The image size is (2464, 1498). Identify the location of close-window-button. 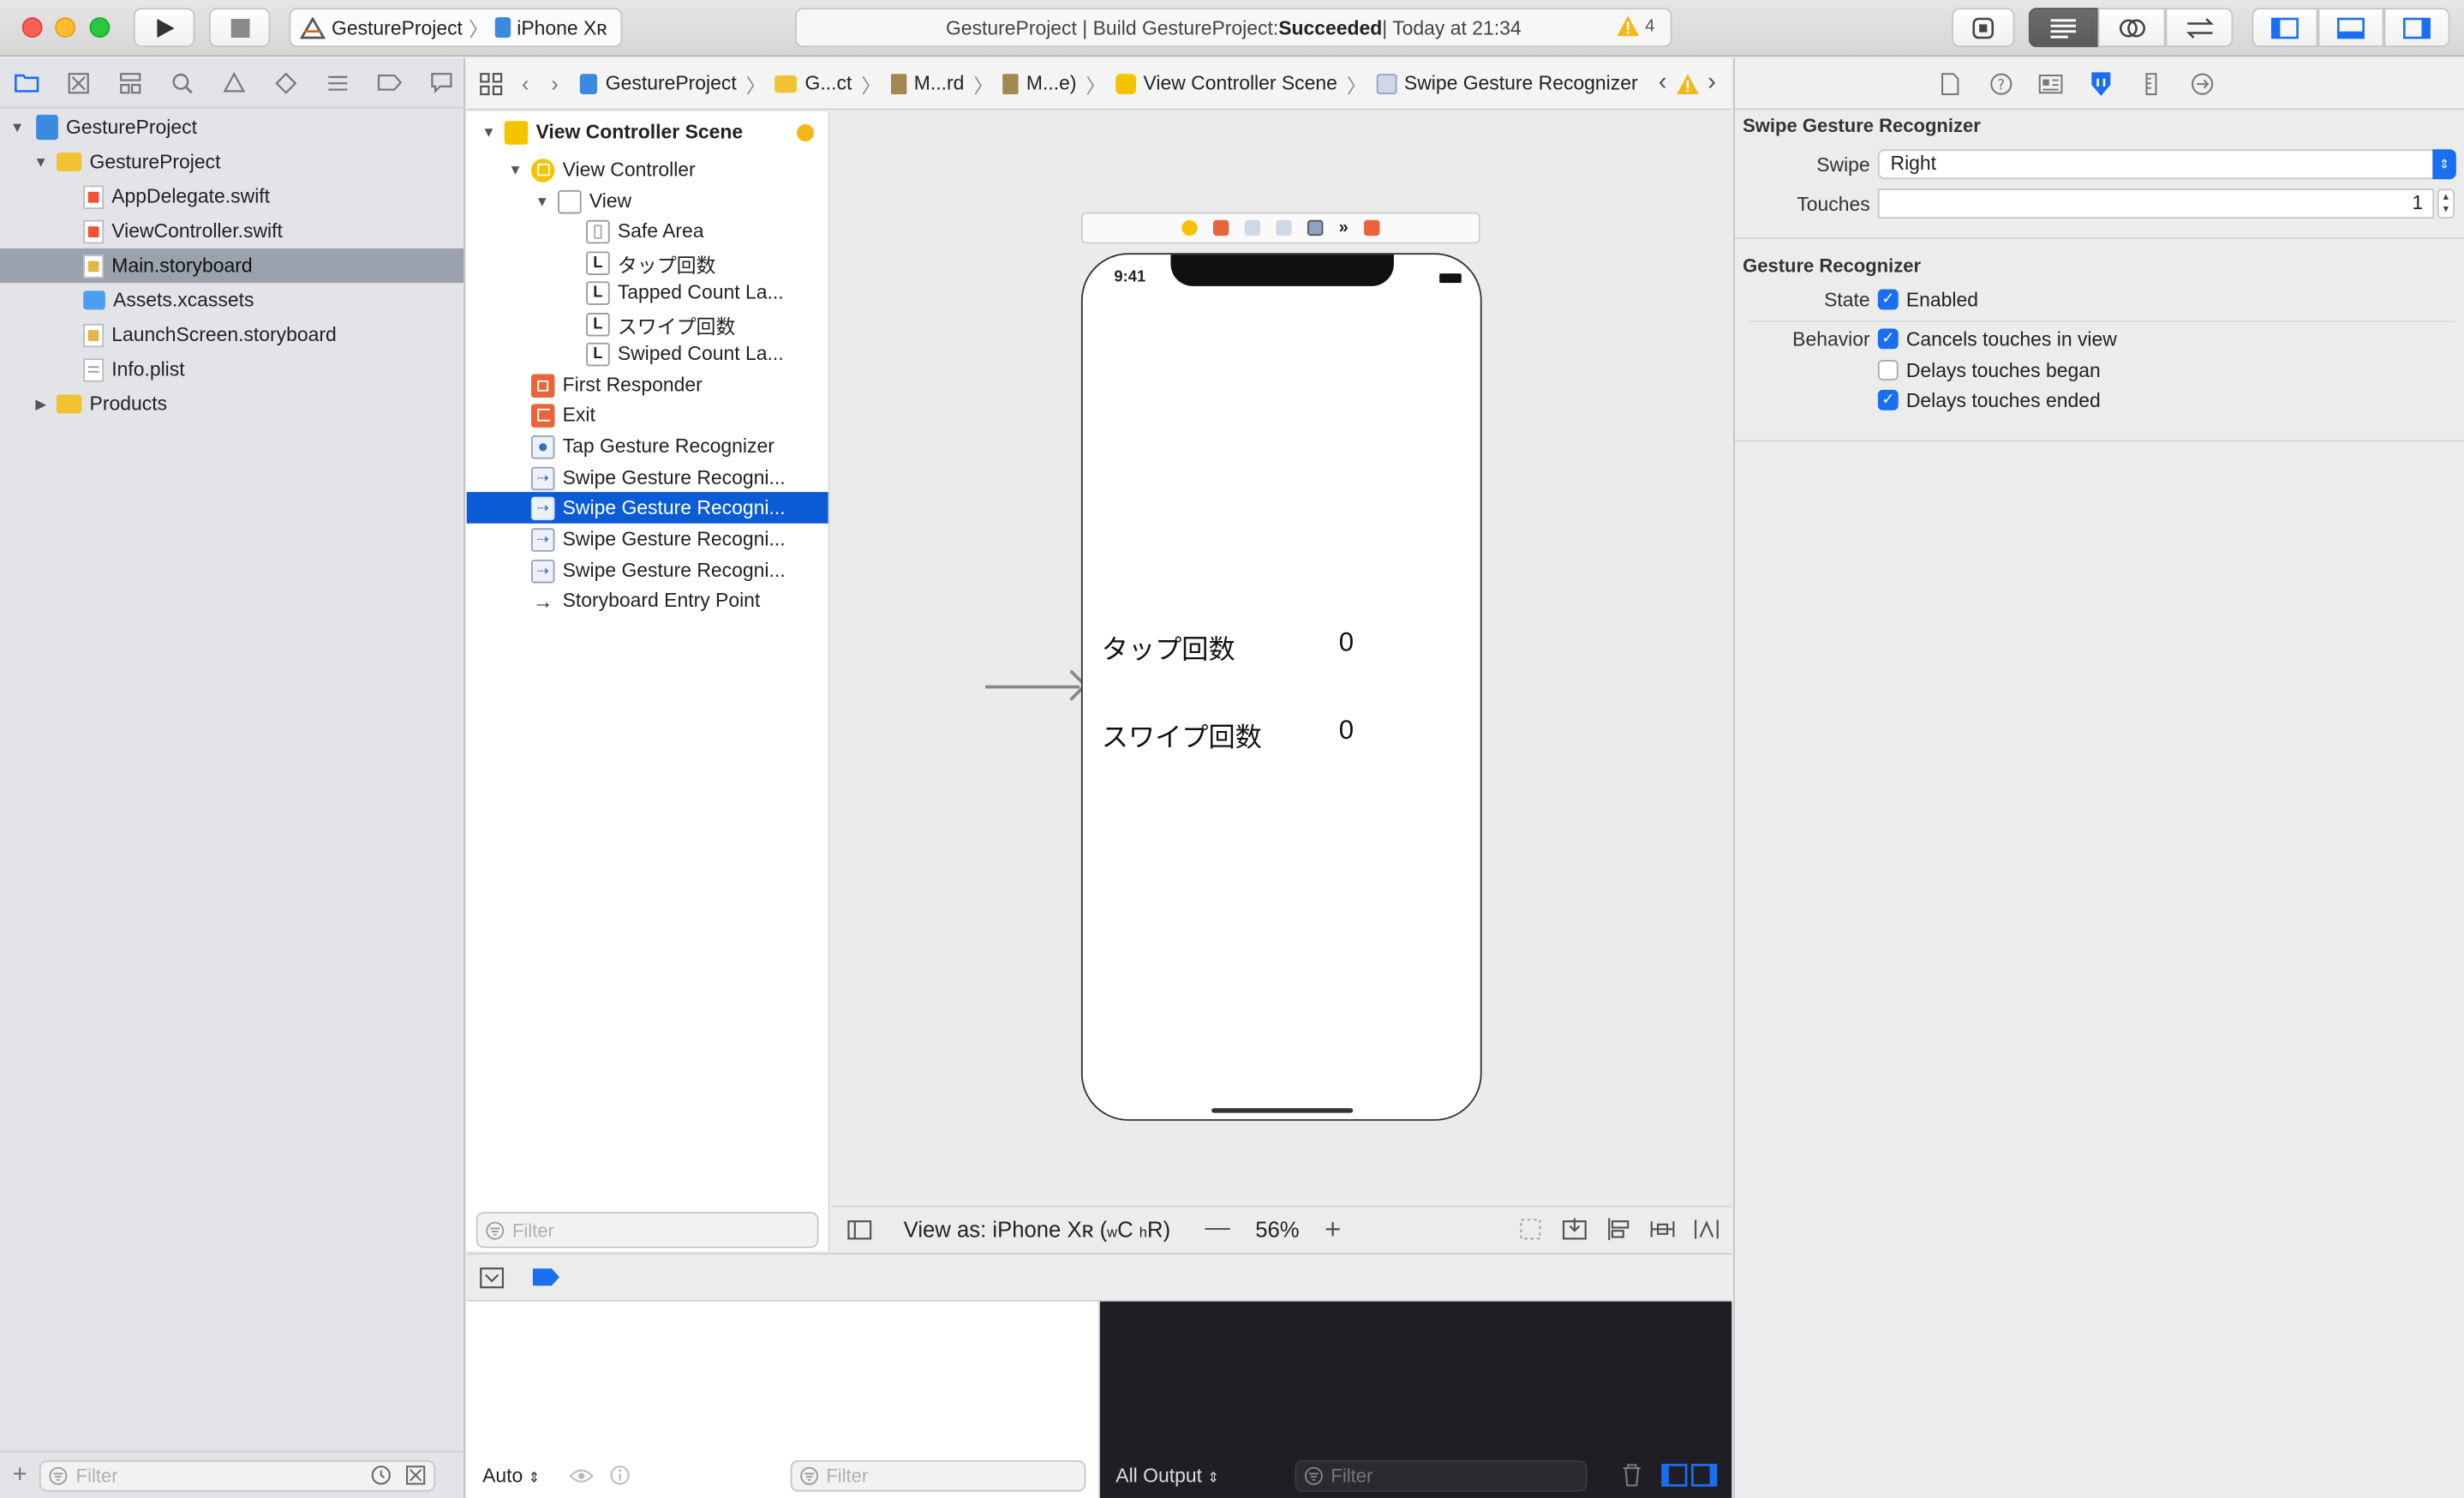
(32, 28).